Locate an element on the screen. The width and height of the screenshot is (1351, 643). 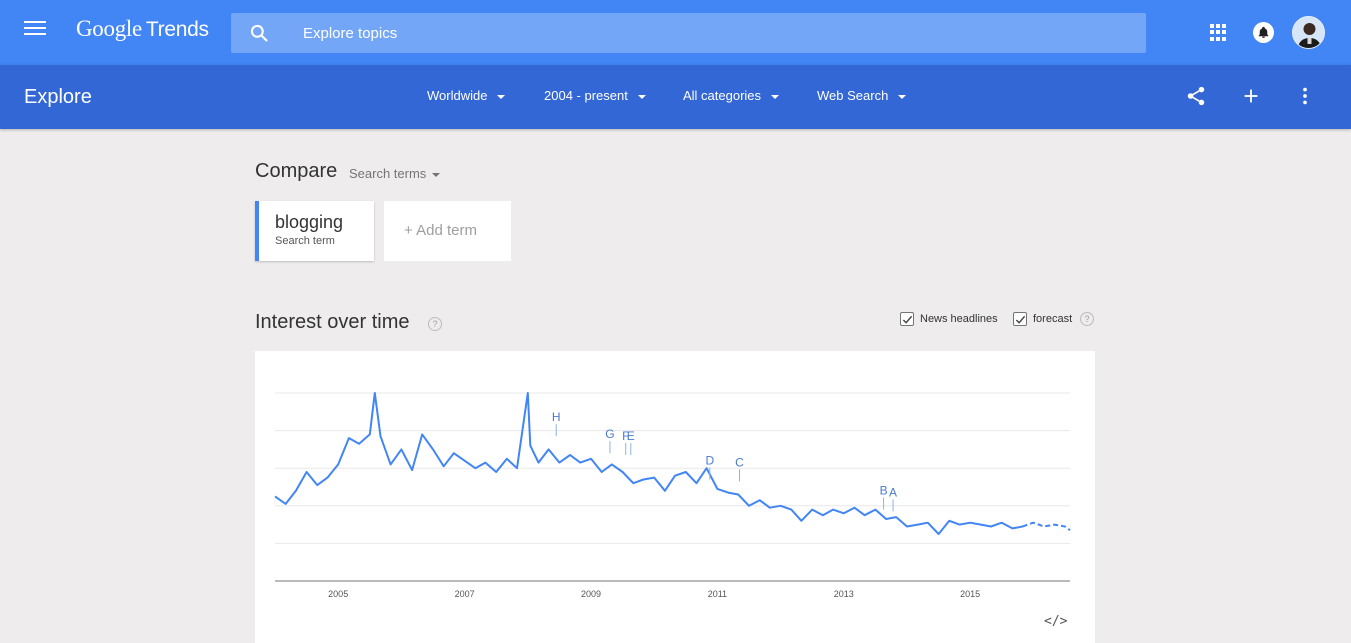
news-marker-label: H is located at coordinates (556, 417).